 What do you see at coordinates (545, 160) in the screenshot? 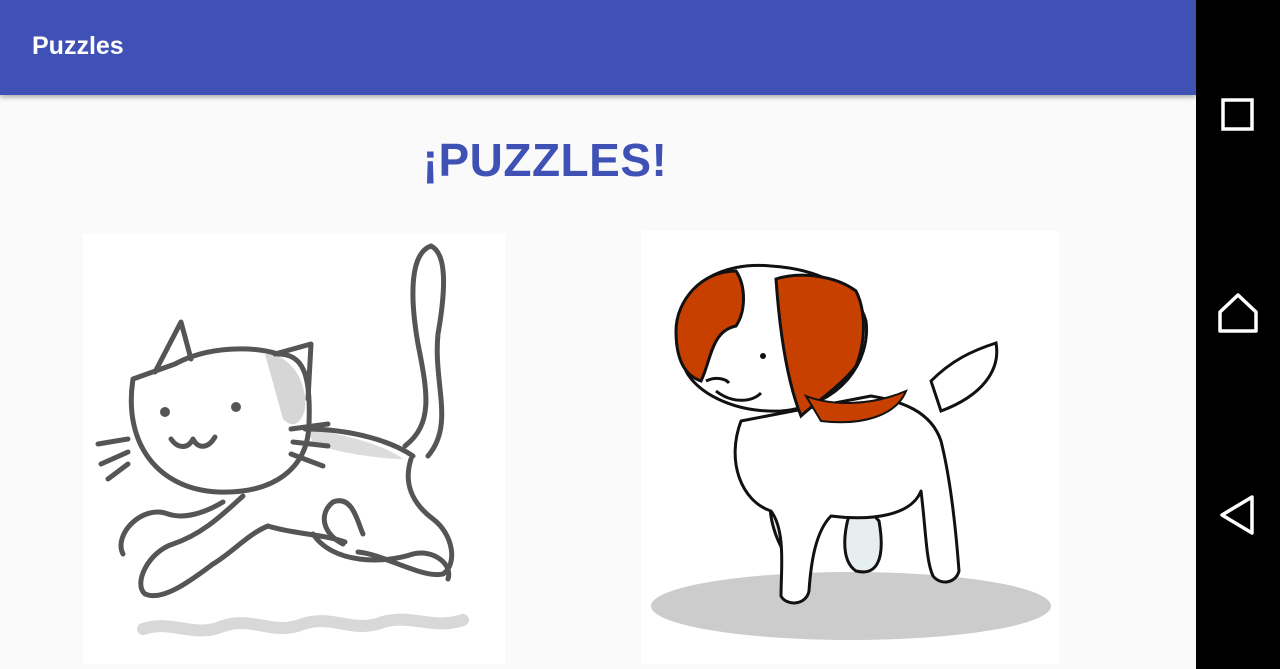
I see `page-heading: ¡PUZZLES!` at bounding box center [545, 160].